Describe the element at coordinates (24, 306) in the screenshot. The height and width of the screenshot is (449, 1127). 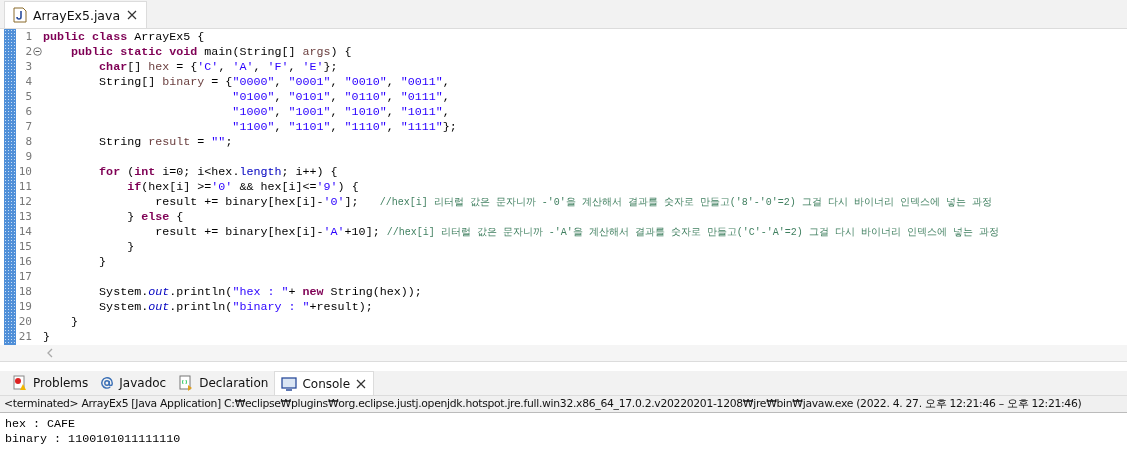
I see `line-number: 19` at that location.